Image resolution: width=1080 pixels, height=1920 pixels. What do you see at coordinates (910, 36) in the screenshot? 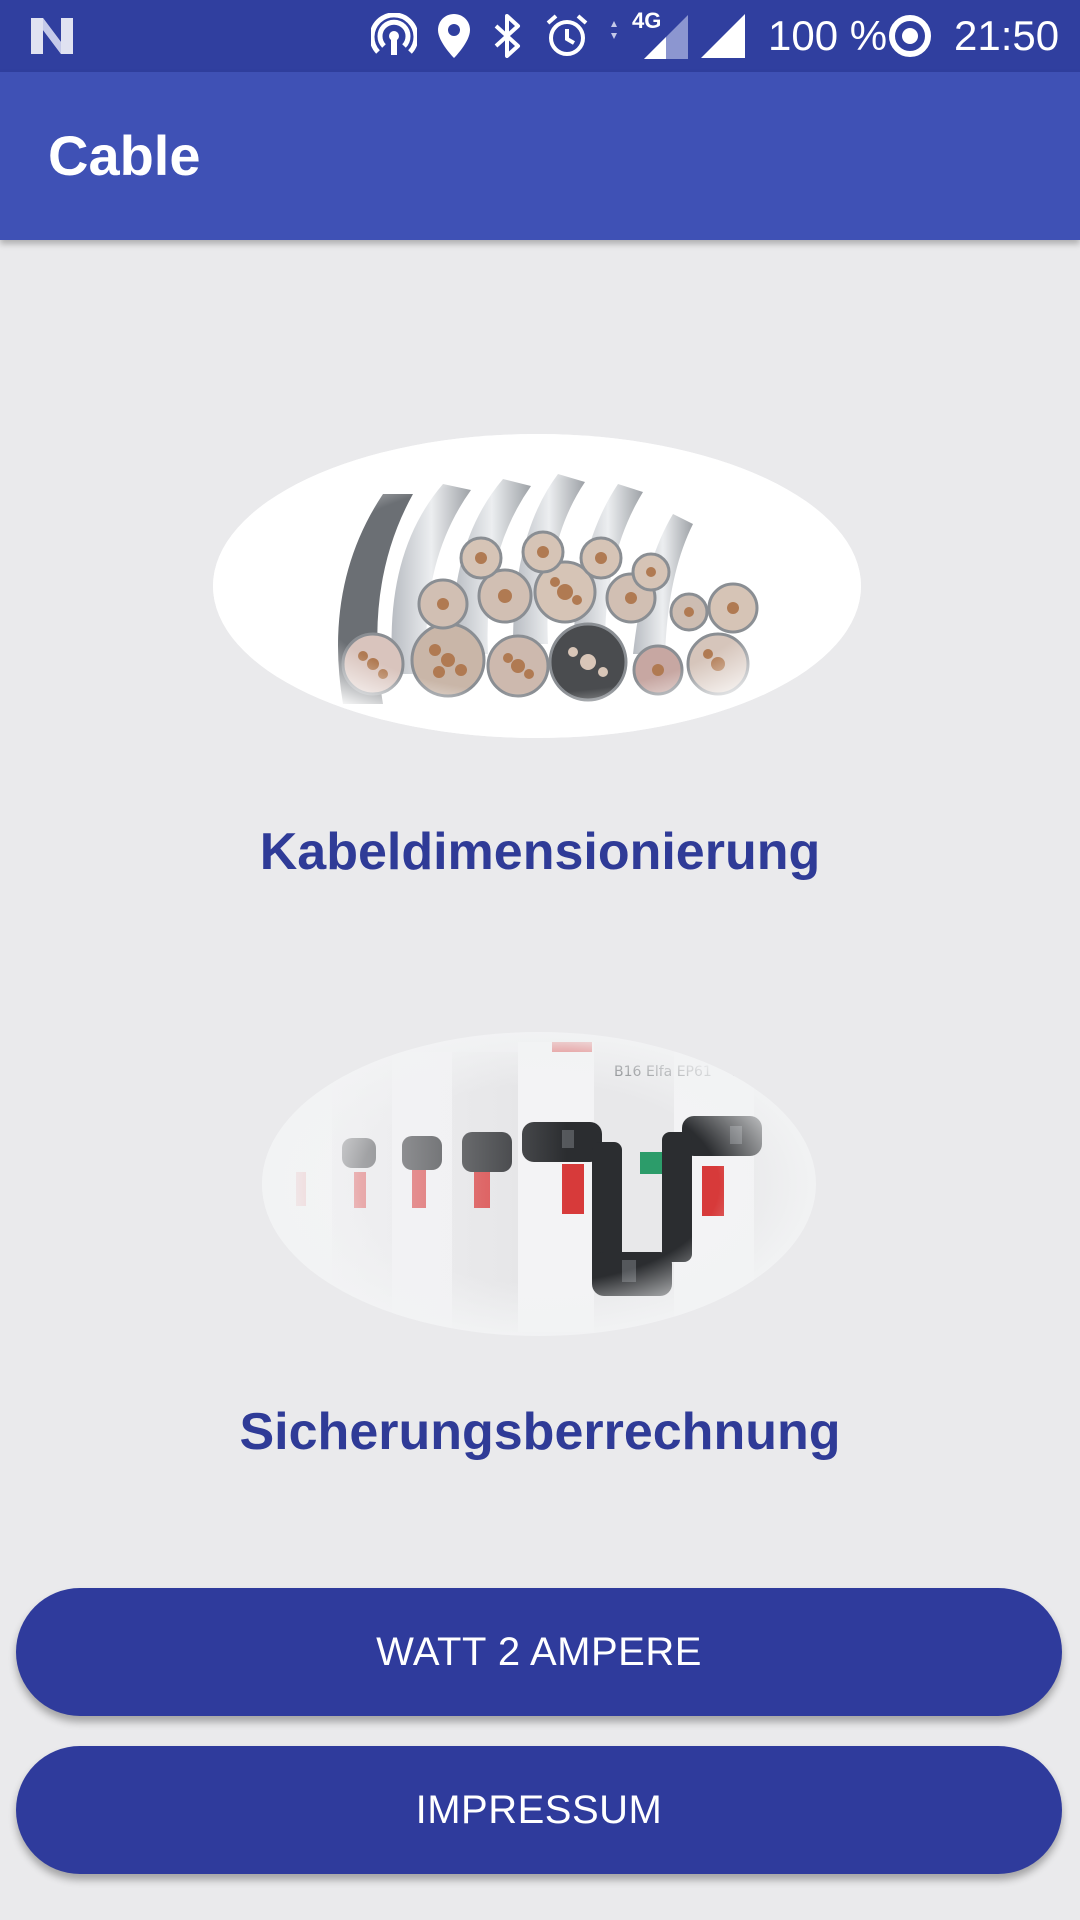
I see `battery-saver-icon` at bounding box center [910, 36].